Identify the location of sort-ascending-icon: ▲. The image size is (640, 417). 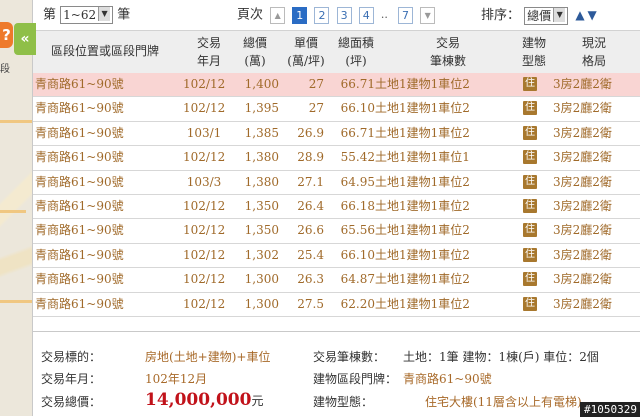
(579, 15).